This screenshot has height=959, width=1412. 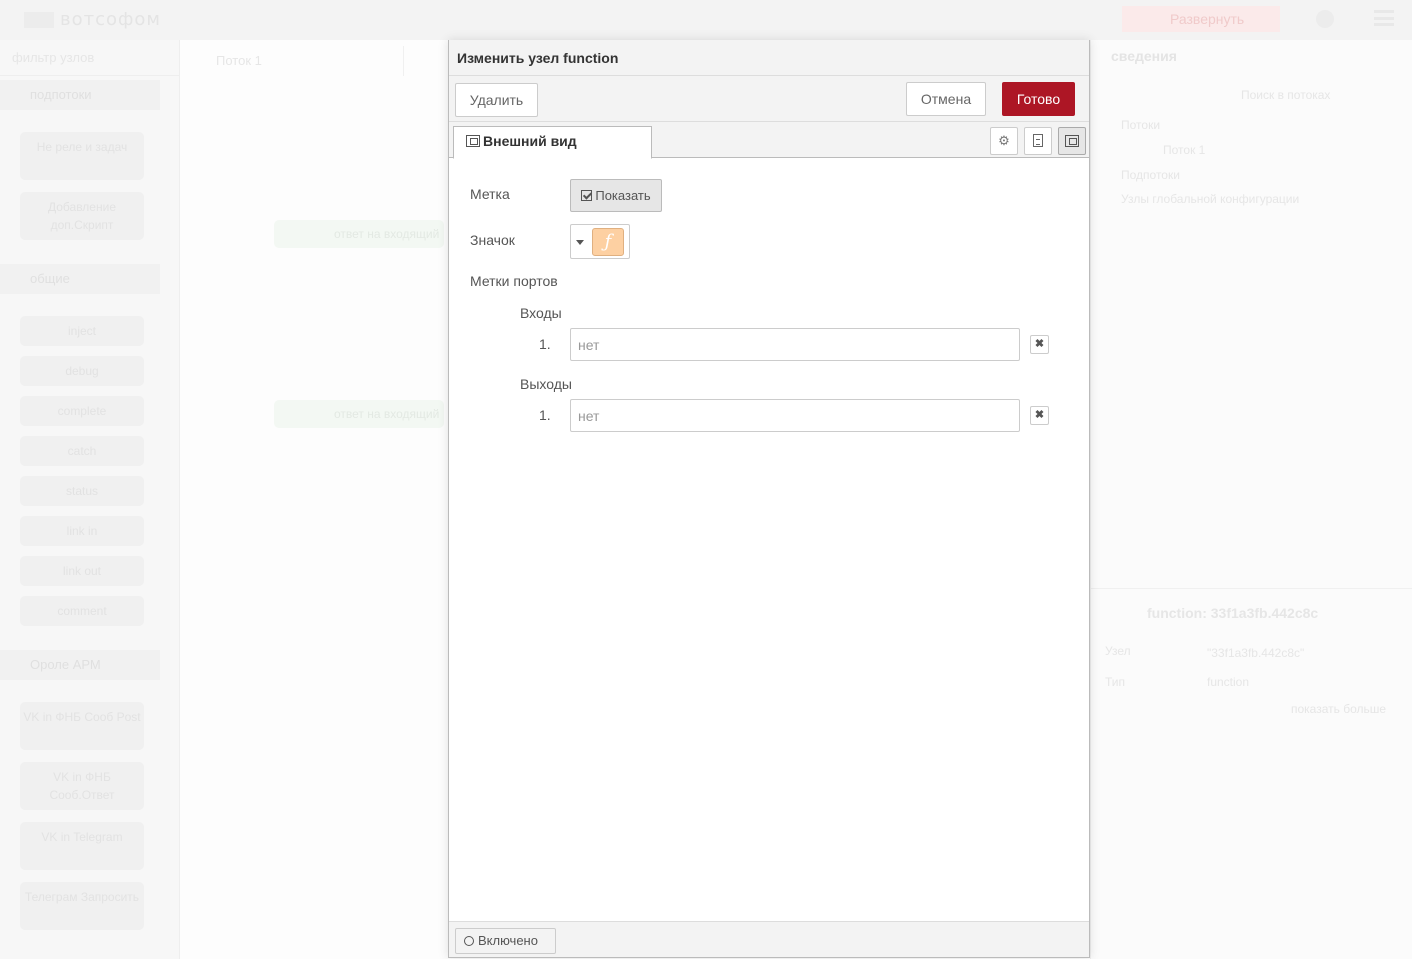 I want to click on palette-category: Ороле АРМ, so click(x=80, y=665).